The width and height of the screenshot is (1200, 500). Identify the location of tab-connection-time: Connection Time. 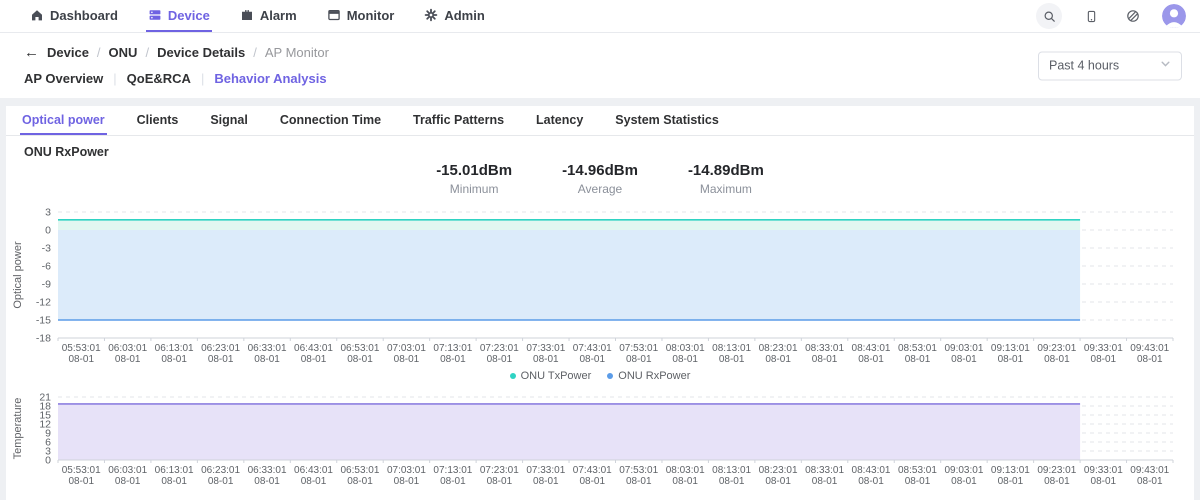
(330, 120).